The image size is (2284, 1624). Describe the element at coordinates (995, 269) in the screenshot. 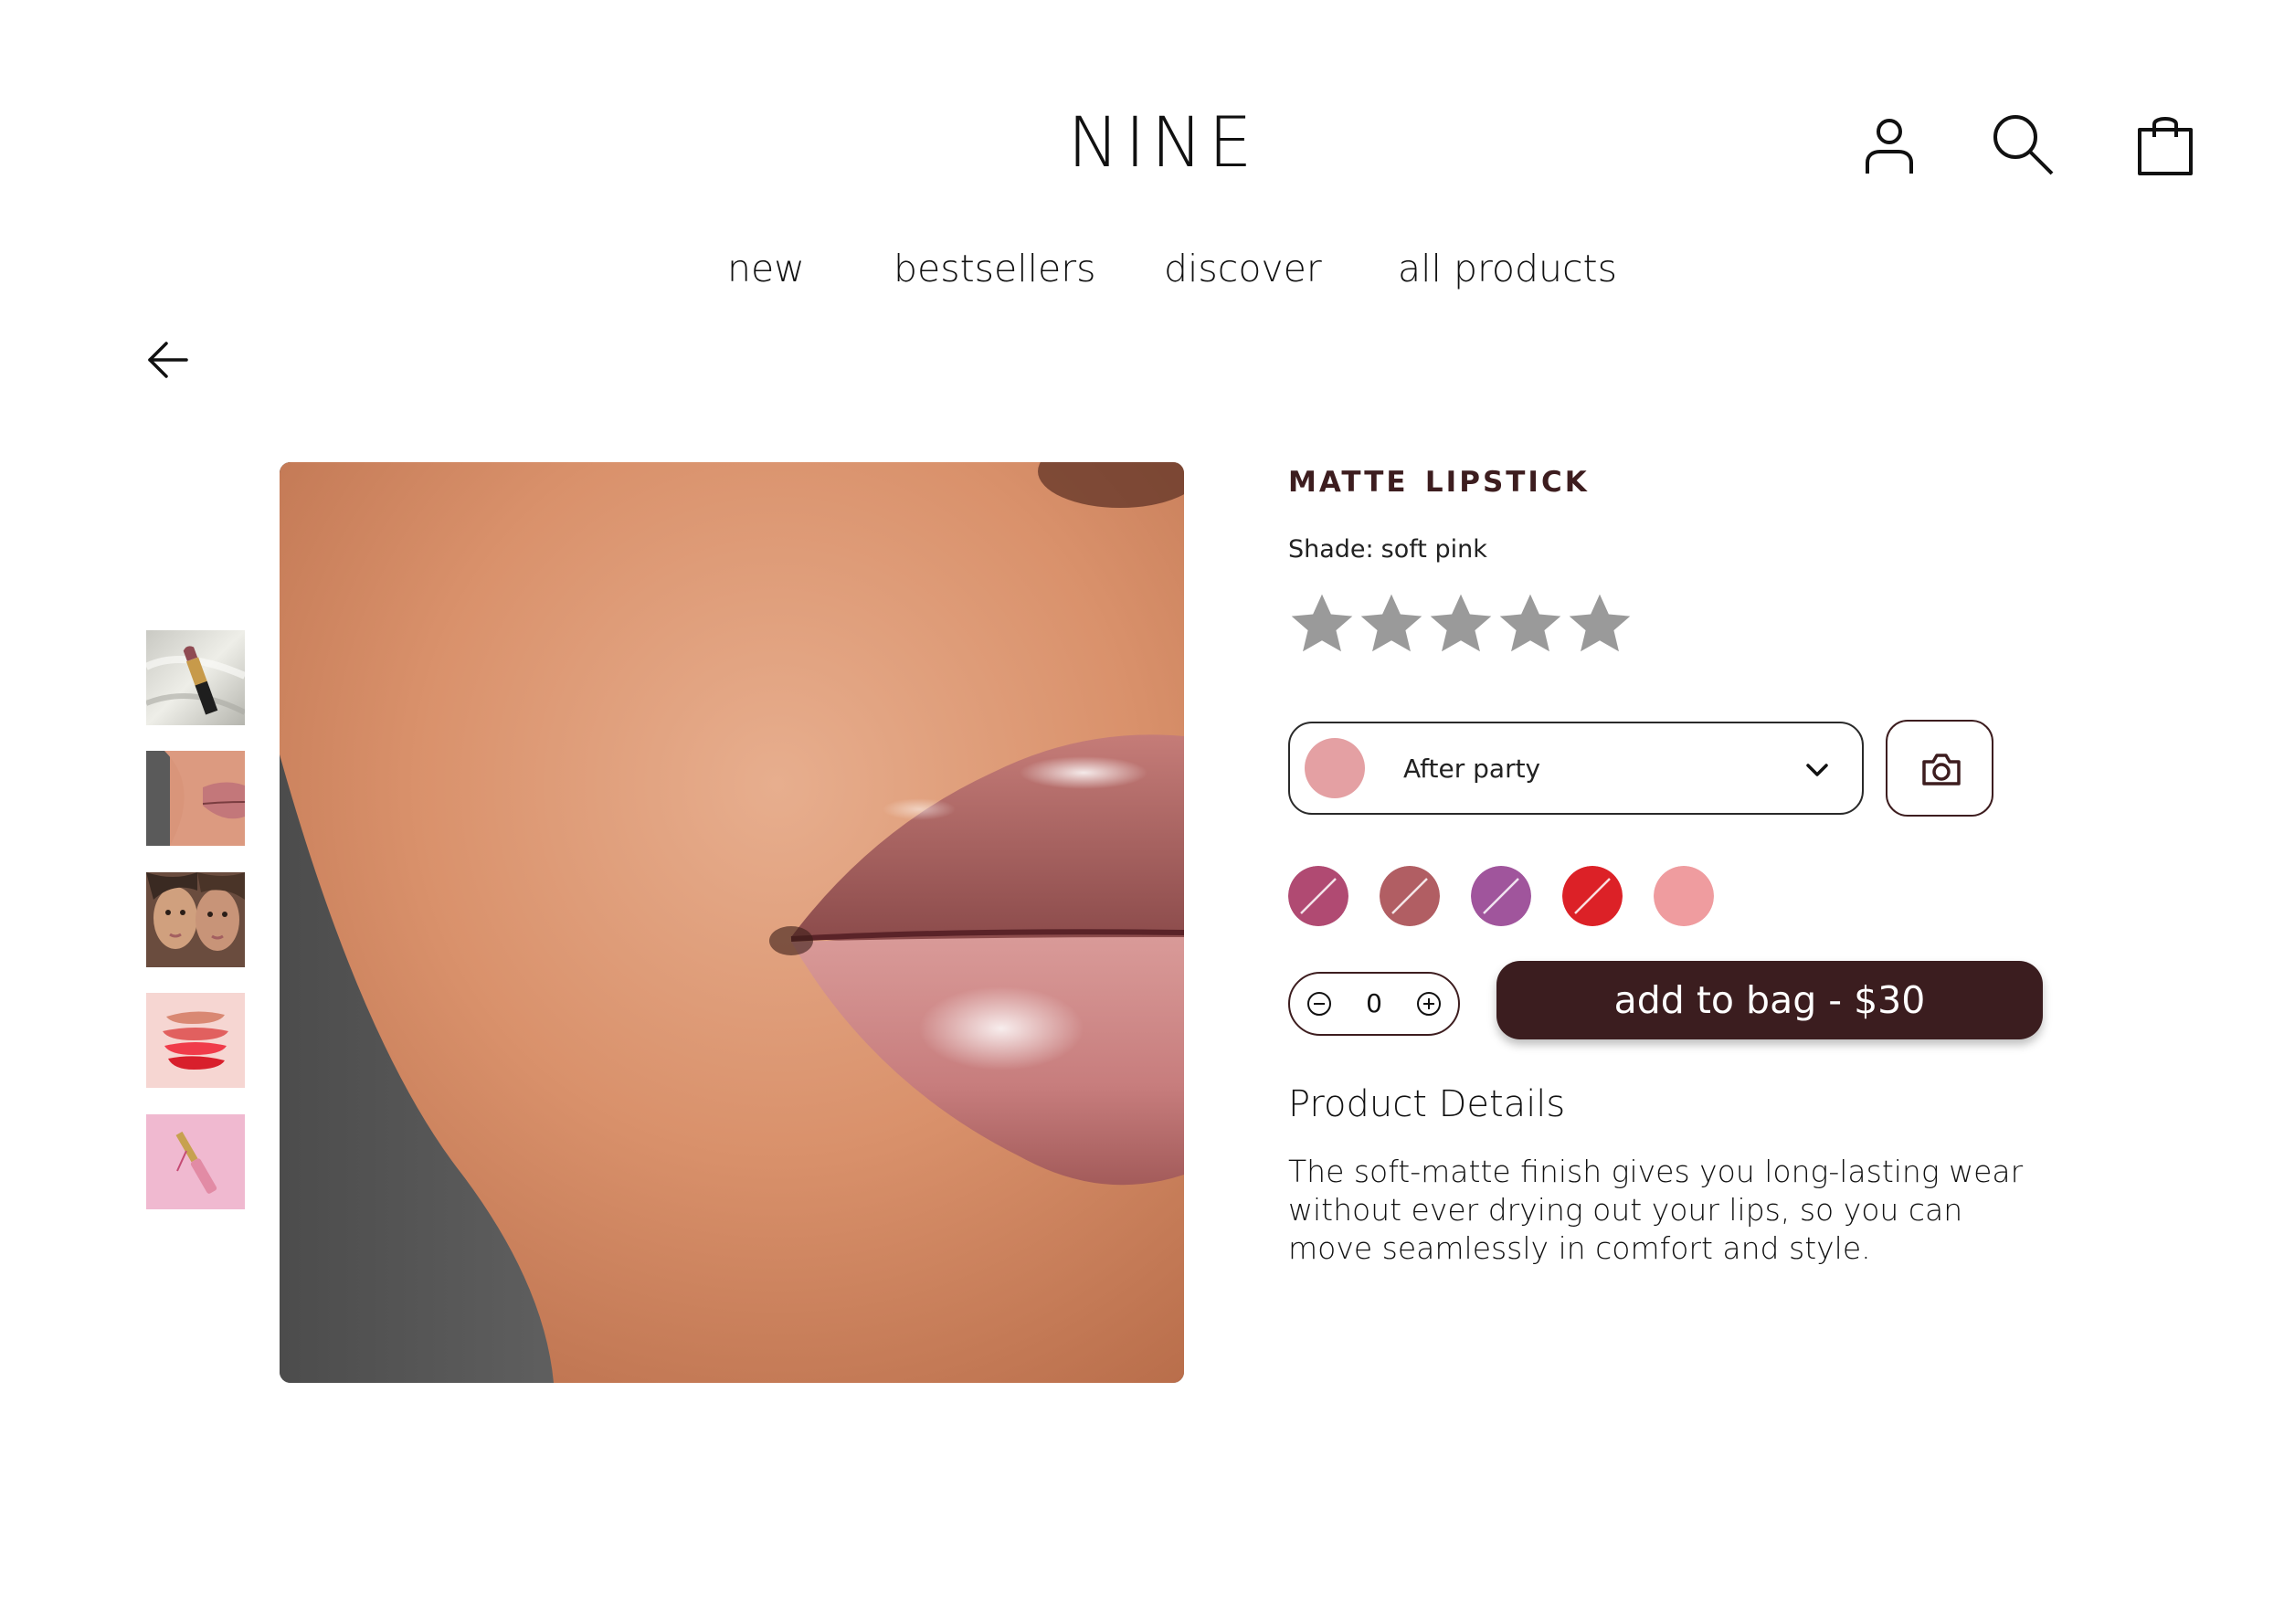

I see `nav-item-bestsellers: bestsellers` at that location.